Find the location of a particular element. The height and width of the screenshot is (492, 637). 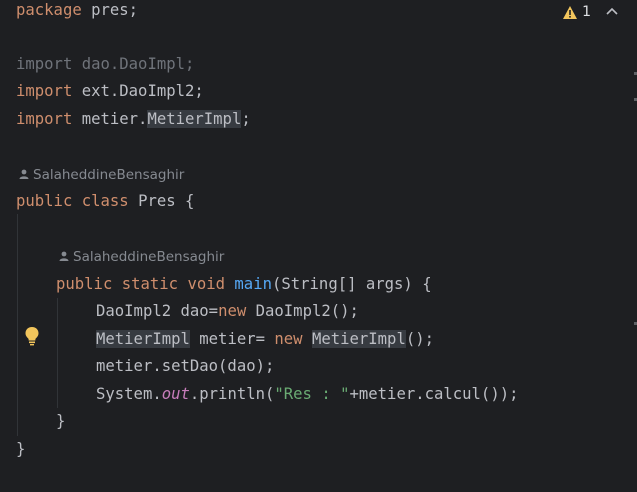

code-line-main: public static void main(String[] args) { is located at coordinates (244, 284).